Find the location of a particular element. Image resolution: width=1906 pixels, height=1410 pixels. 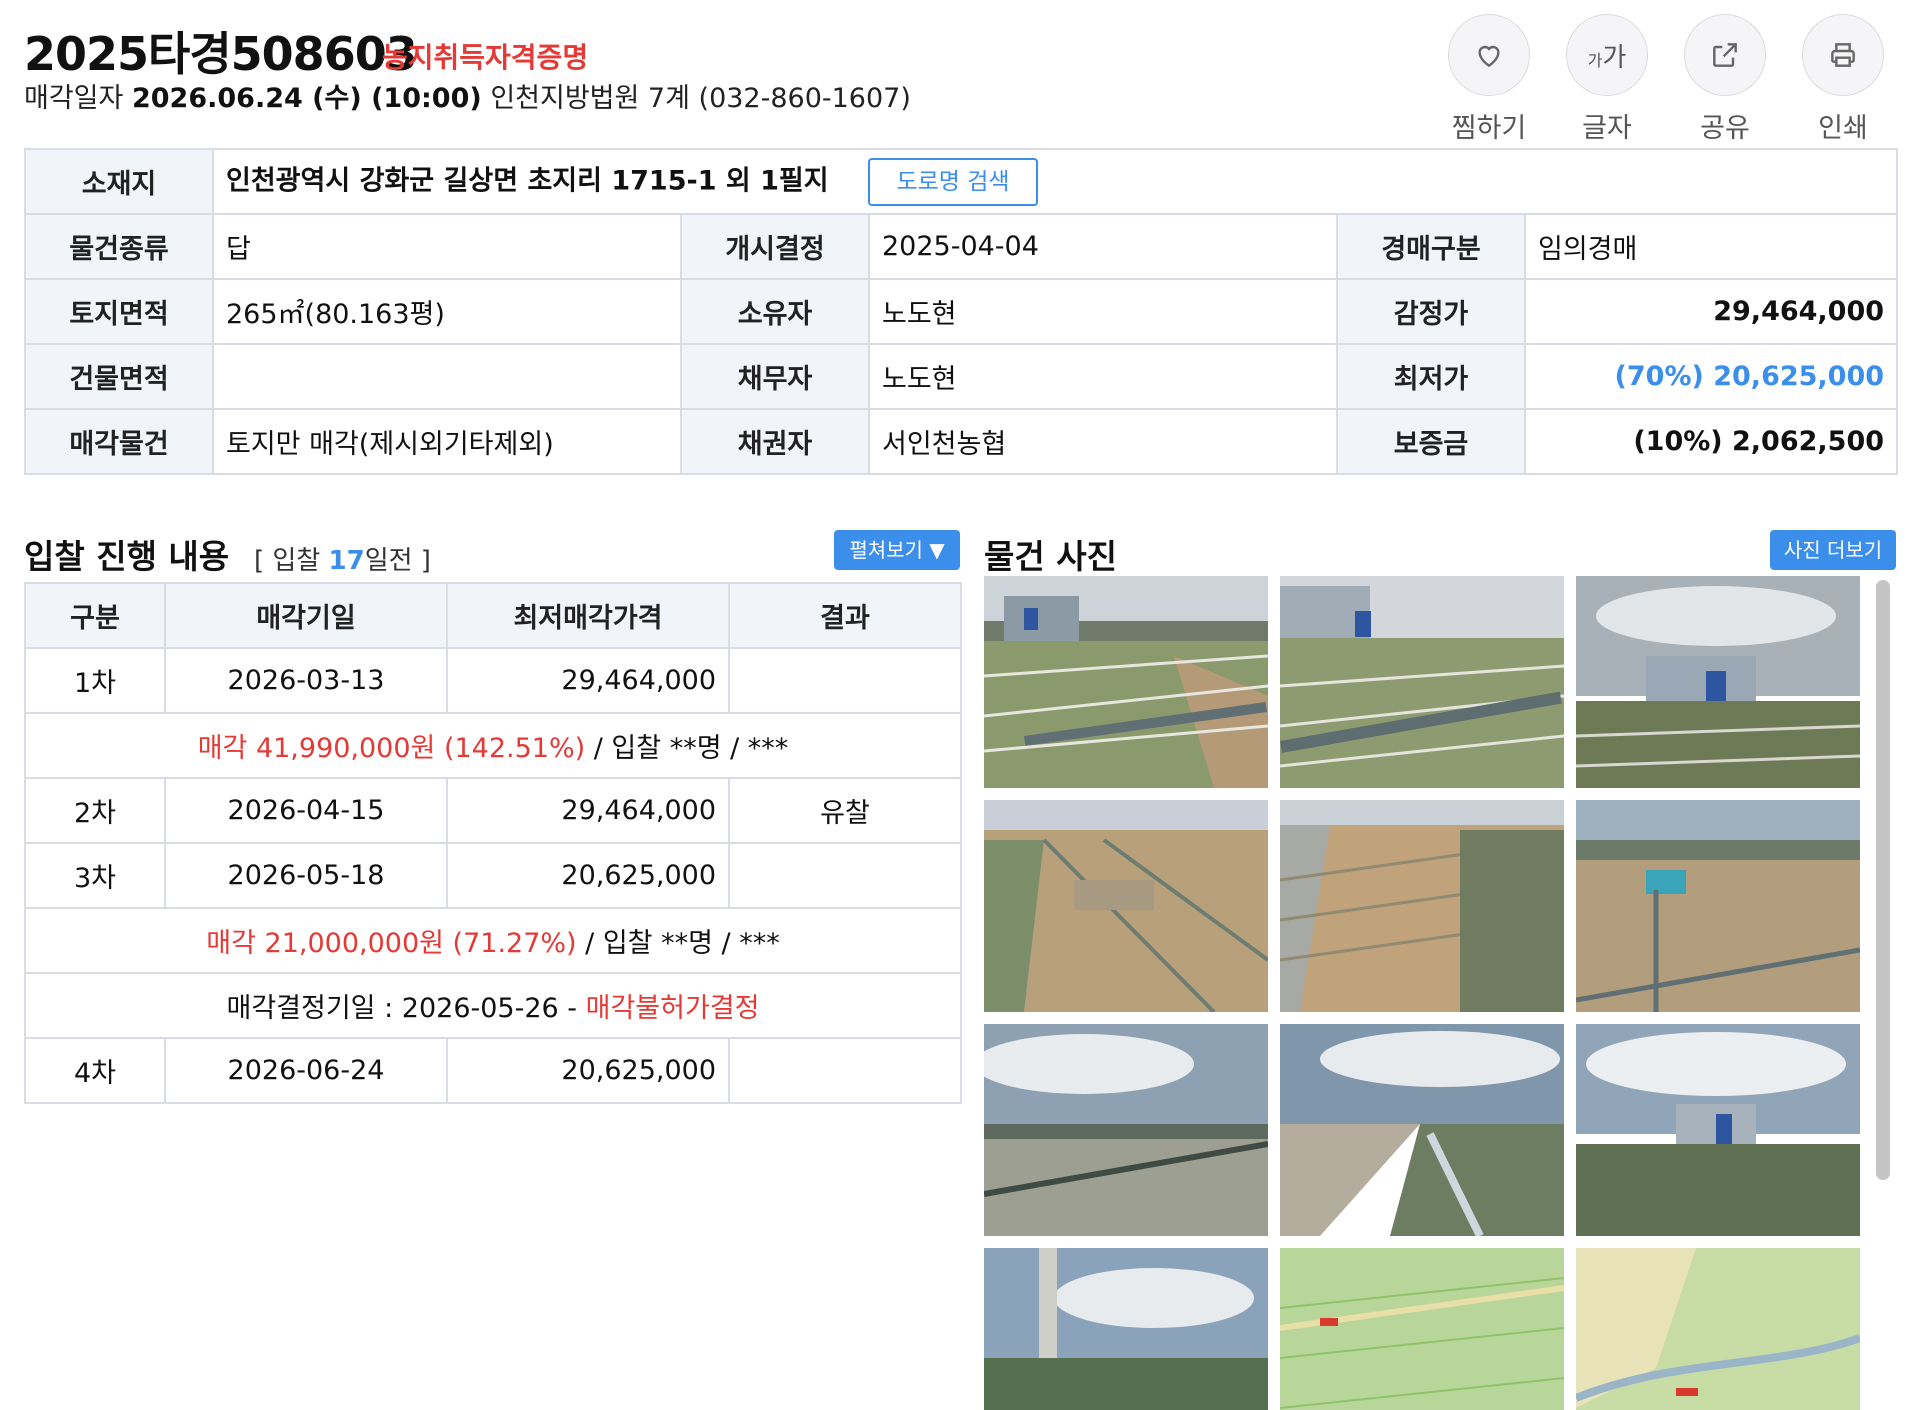

favorite-button: 찜하기 is located at coordinates (1489, 79).